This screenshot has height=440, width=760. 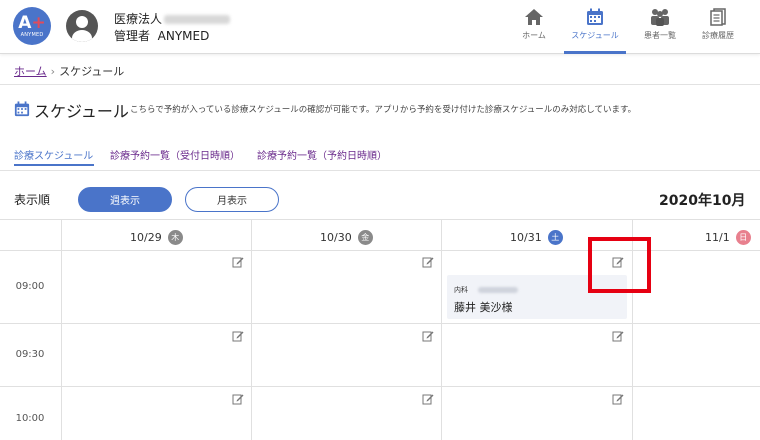 I want to click on home-icon, so click(x=534, y=17).